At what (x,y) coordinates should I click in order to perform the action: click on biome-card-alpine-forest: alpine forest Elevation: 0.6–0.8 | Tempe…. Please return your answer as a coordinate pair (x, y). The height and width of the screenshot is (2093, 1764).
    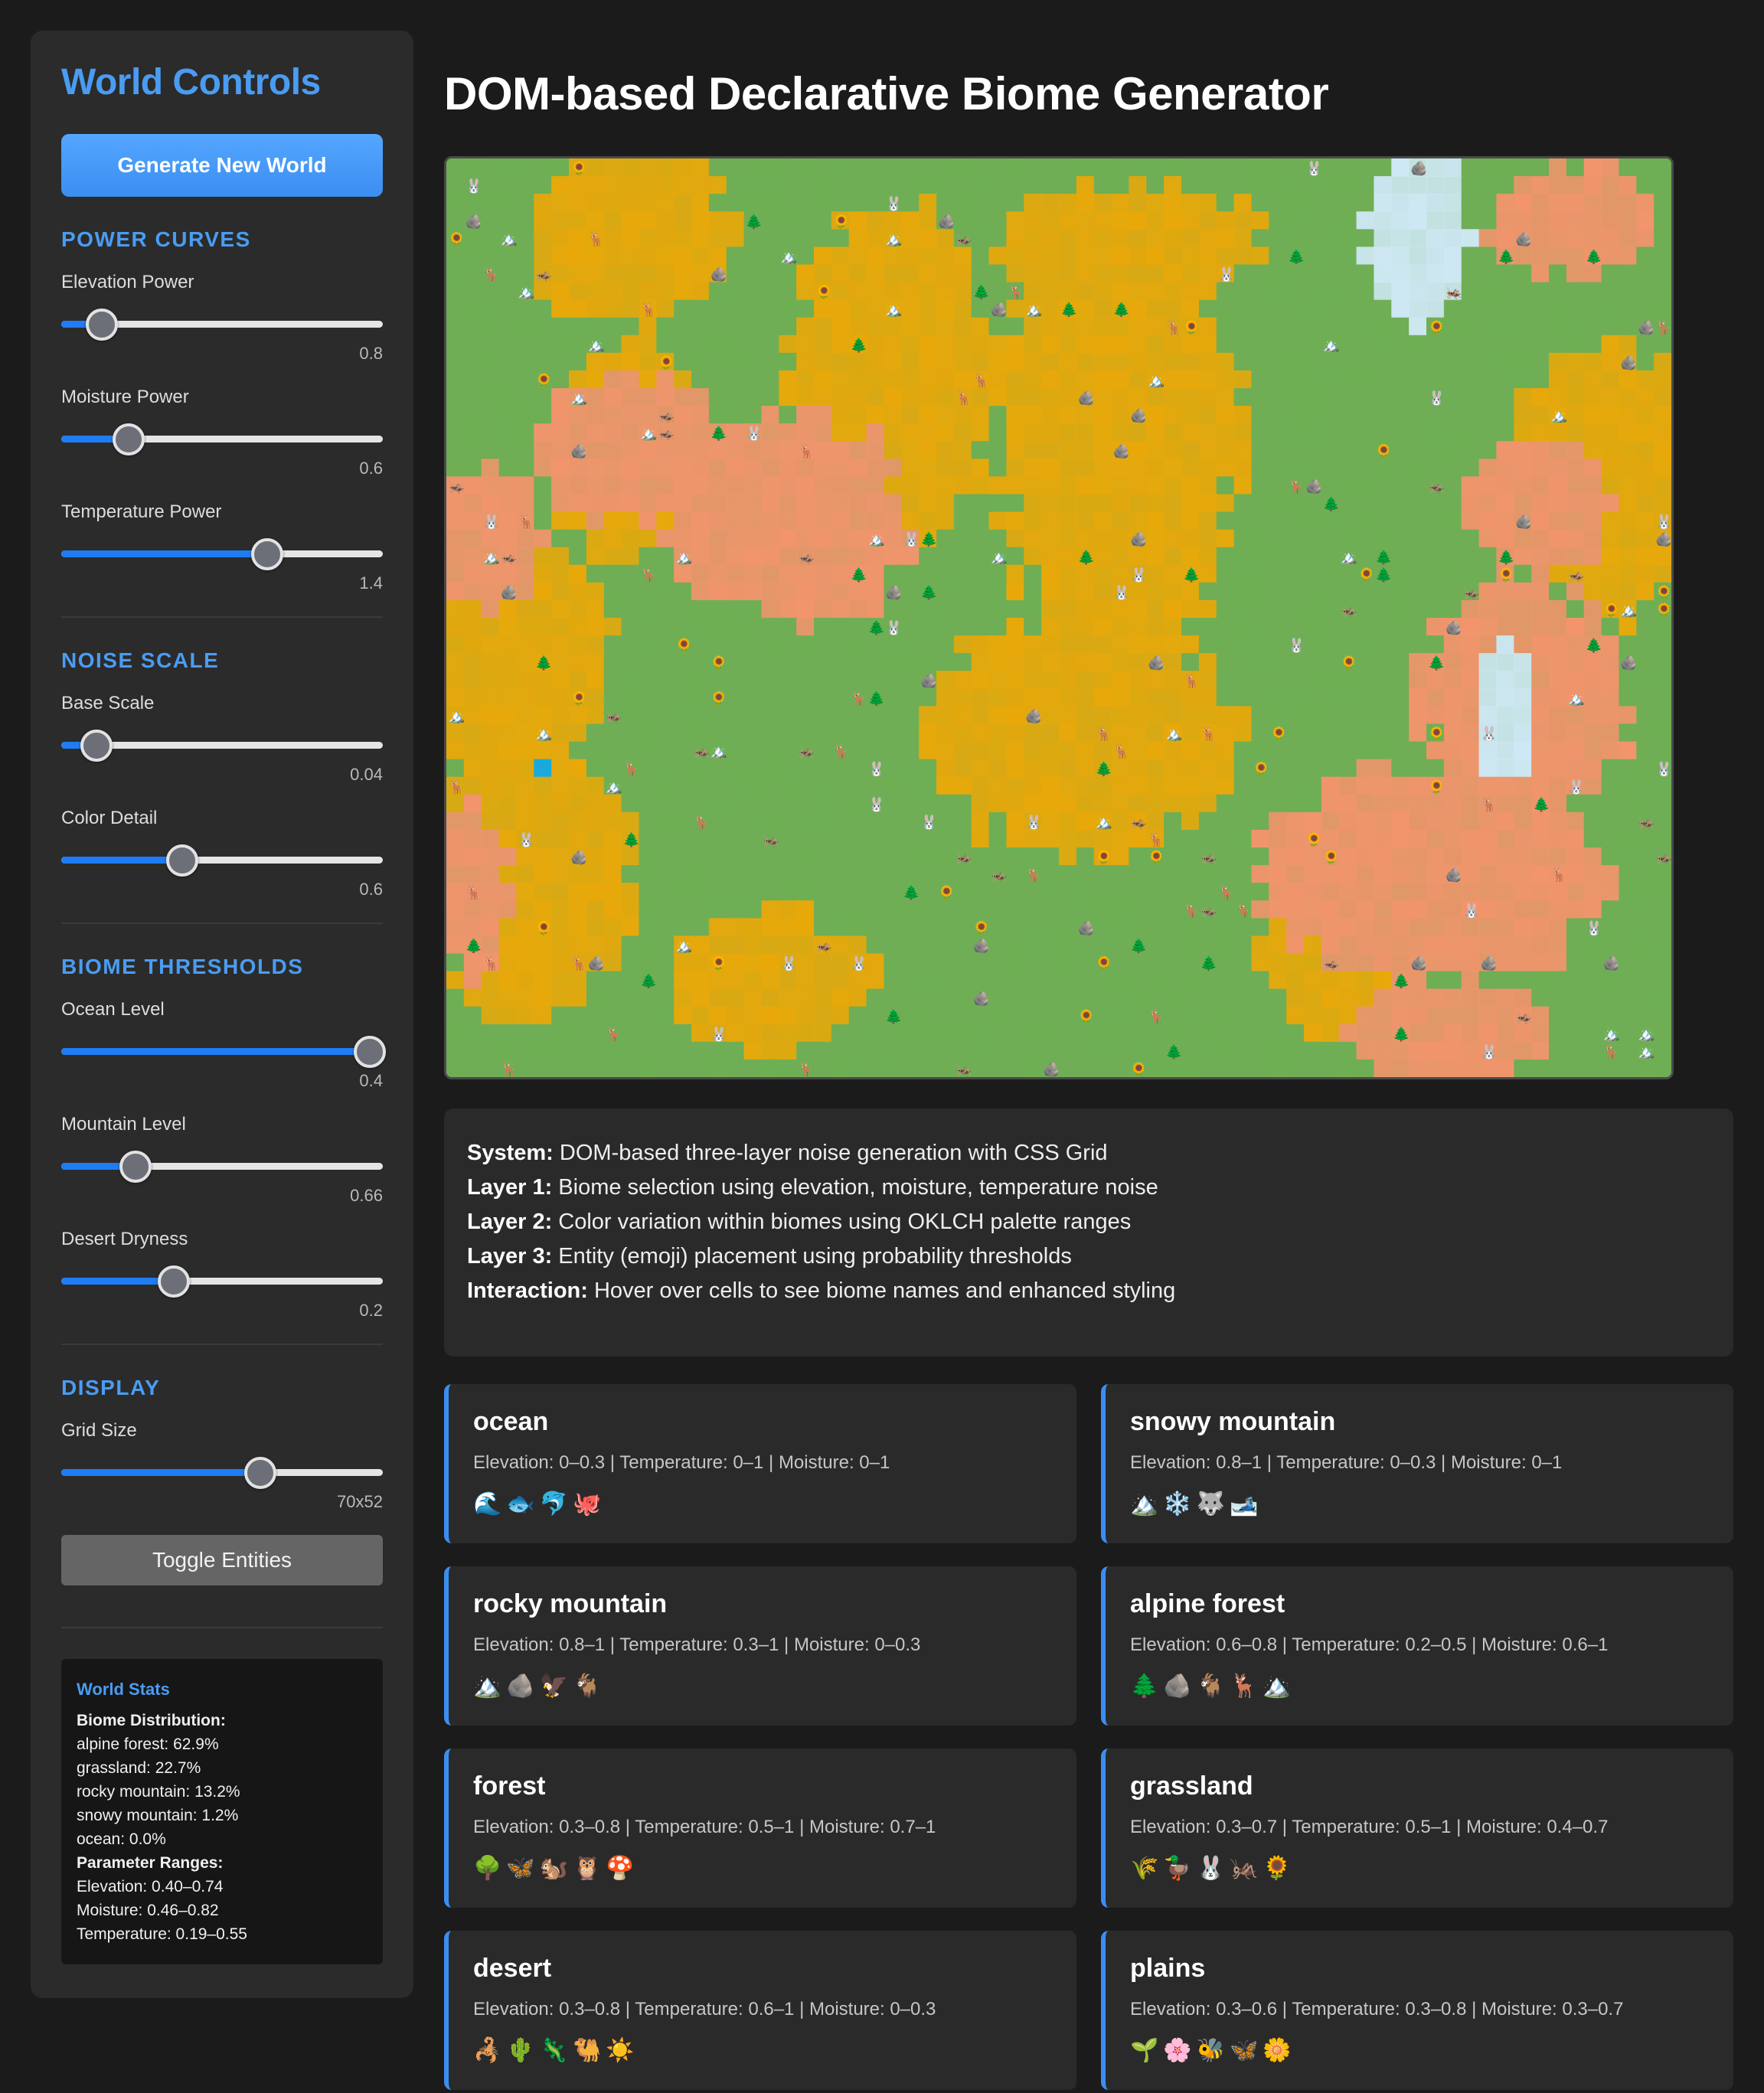
    Looking at the image, I should click on (1417, 1646).